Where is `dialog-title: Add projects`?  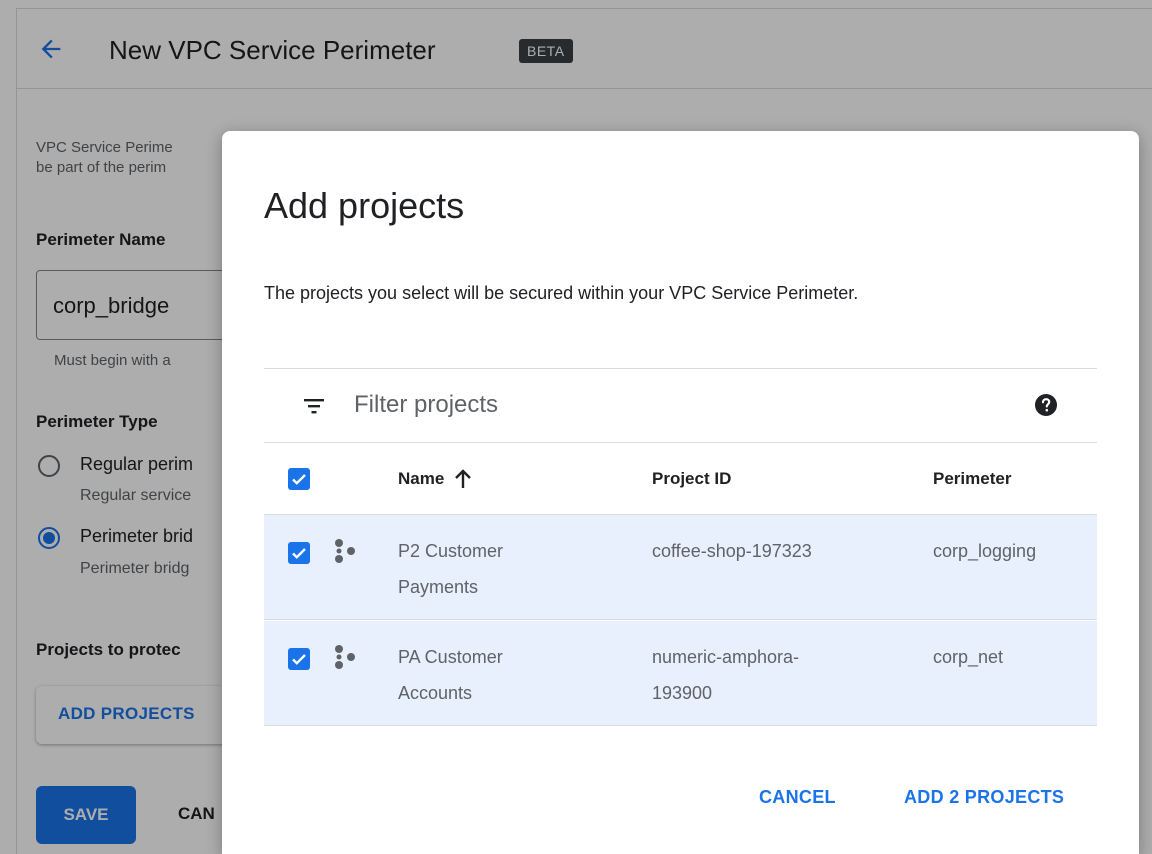 dialog-title: Add projects is located at coordinates (364, 205).